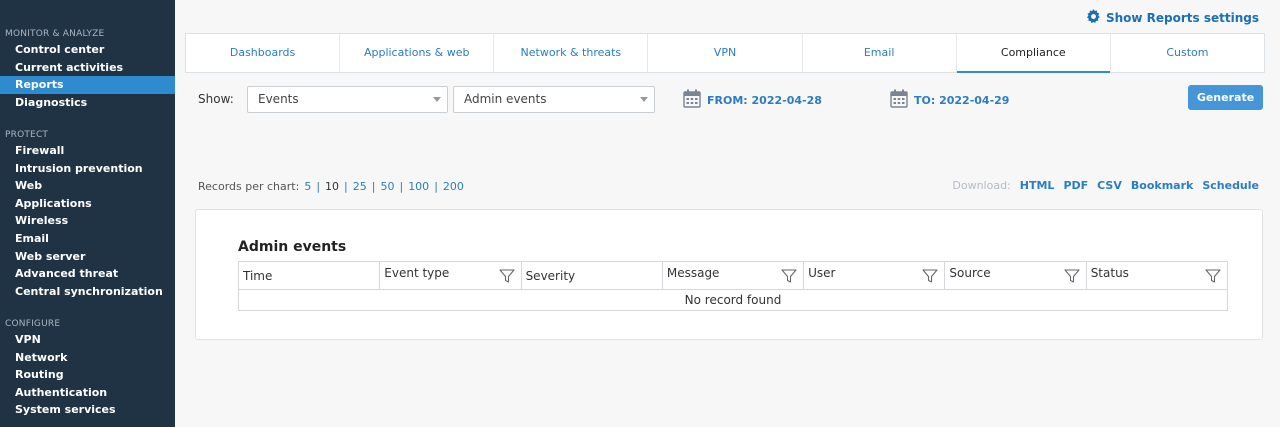 Image resolution: width=1280 pixels, height=427 pixels. Describe the element at coordinates (310, 275) in the screenshot. I see `column-time: Time` at that location.